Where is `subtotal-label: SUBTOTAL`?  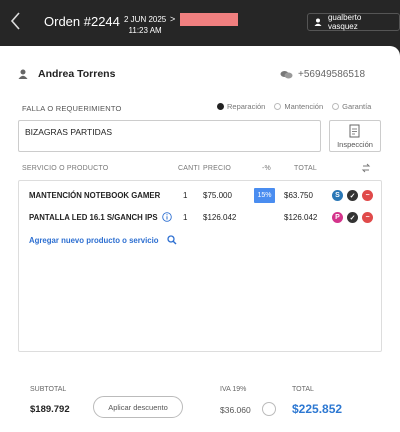
subtotal-label: SUBTOTAL is located at coordinates (48, 389).